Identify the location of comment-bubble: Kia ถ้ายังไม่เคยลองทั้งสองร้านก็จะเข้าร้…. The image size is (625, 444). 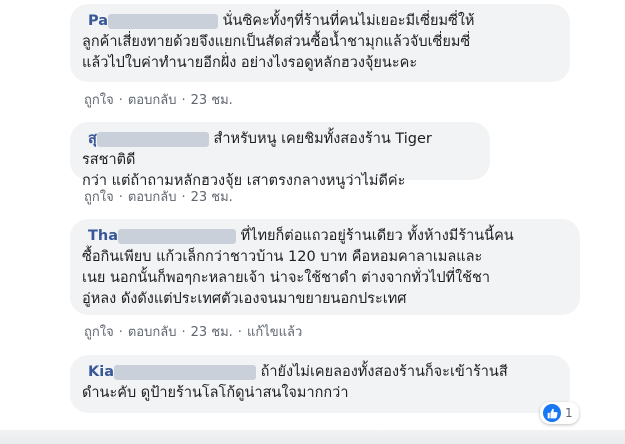
(320, 384).